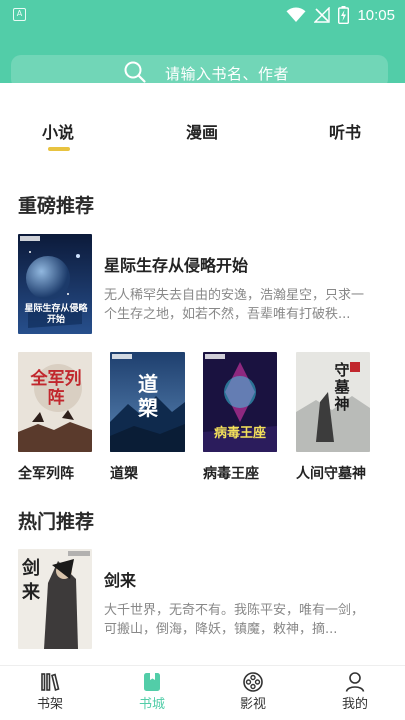 The width and height of the screenshot is (405, 720). What do you see at coordinates (296, 15) in the screenshot?
I see `wifi-icon` at bounding box center [296, 15].